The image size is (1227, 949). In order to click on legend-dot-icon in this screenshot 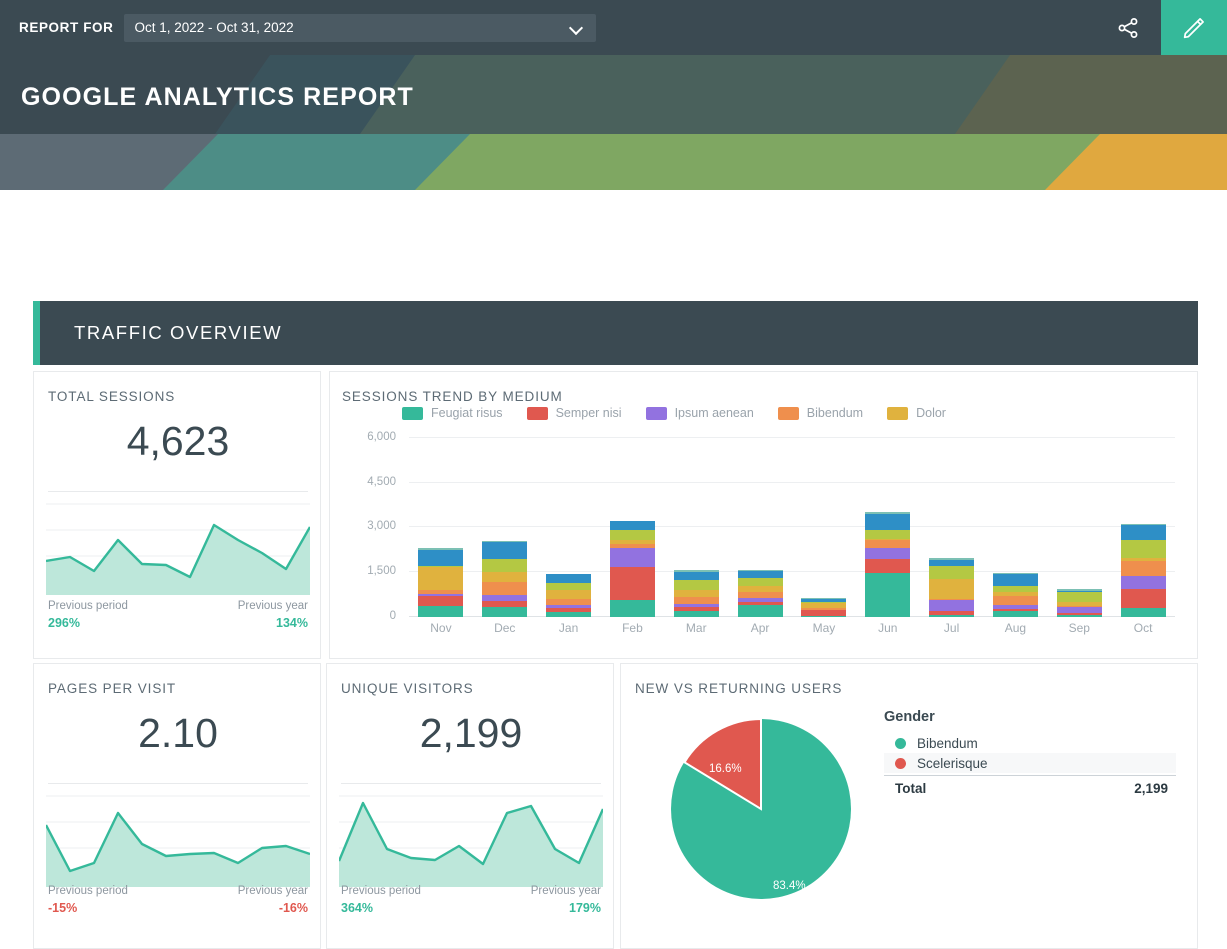, I will do `click(900, 763)`.